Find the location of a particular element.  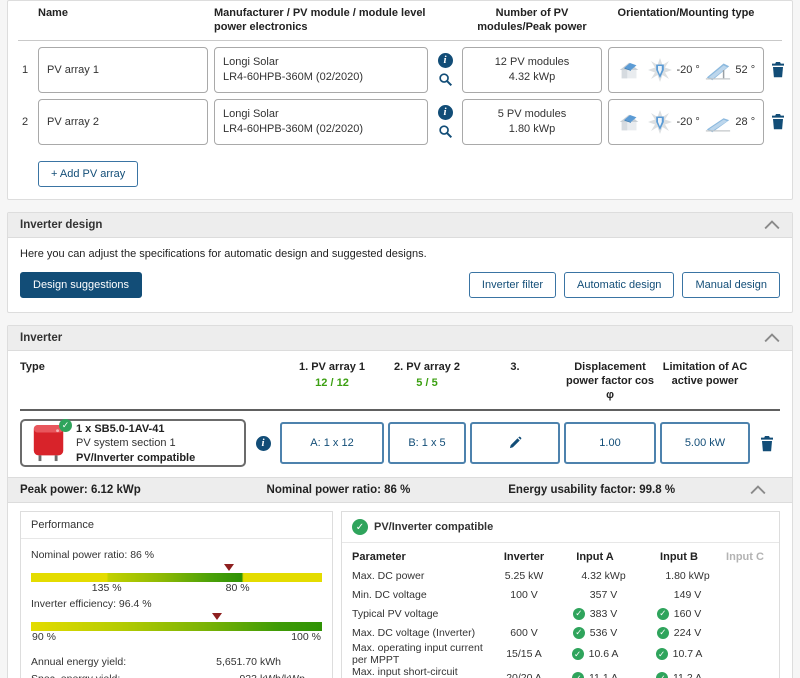

tilt-value: 52 ° is located at coordinates (745, 69).